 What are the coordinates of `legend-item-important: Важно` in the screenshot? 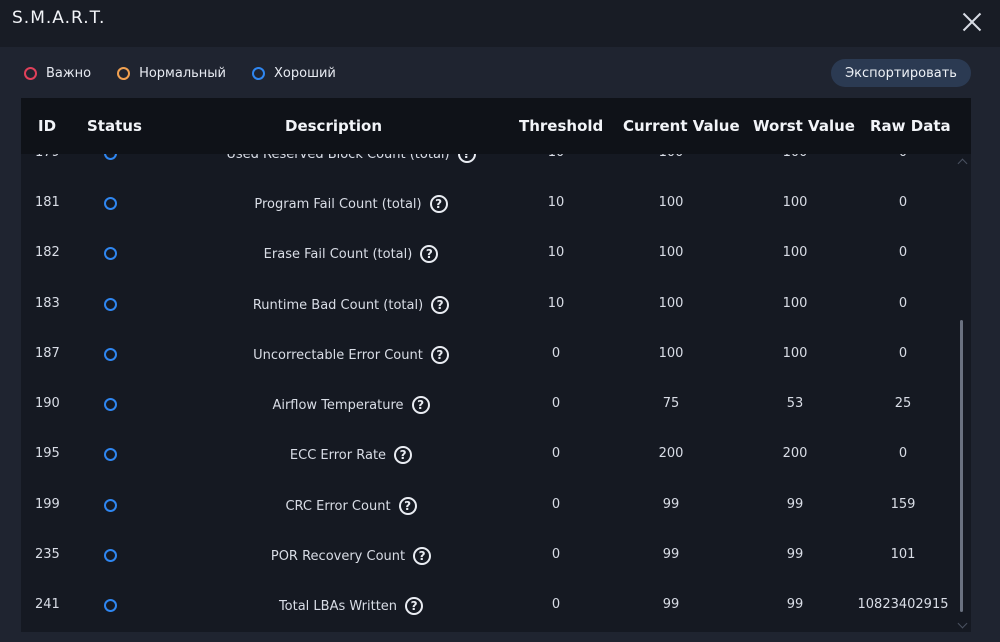 It's located at (57, 73).